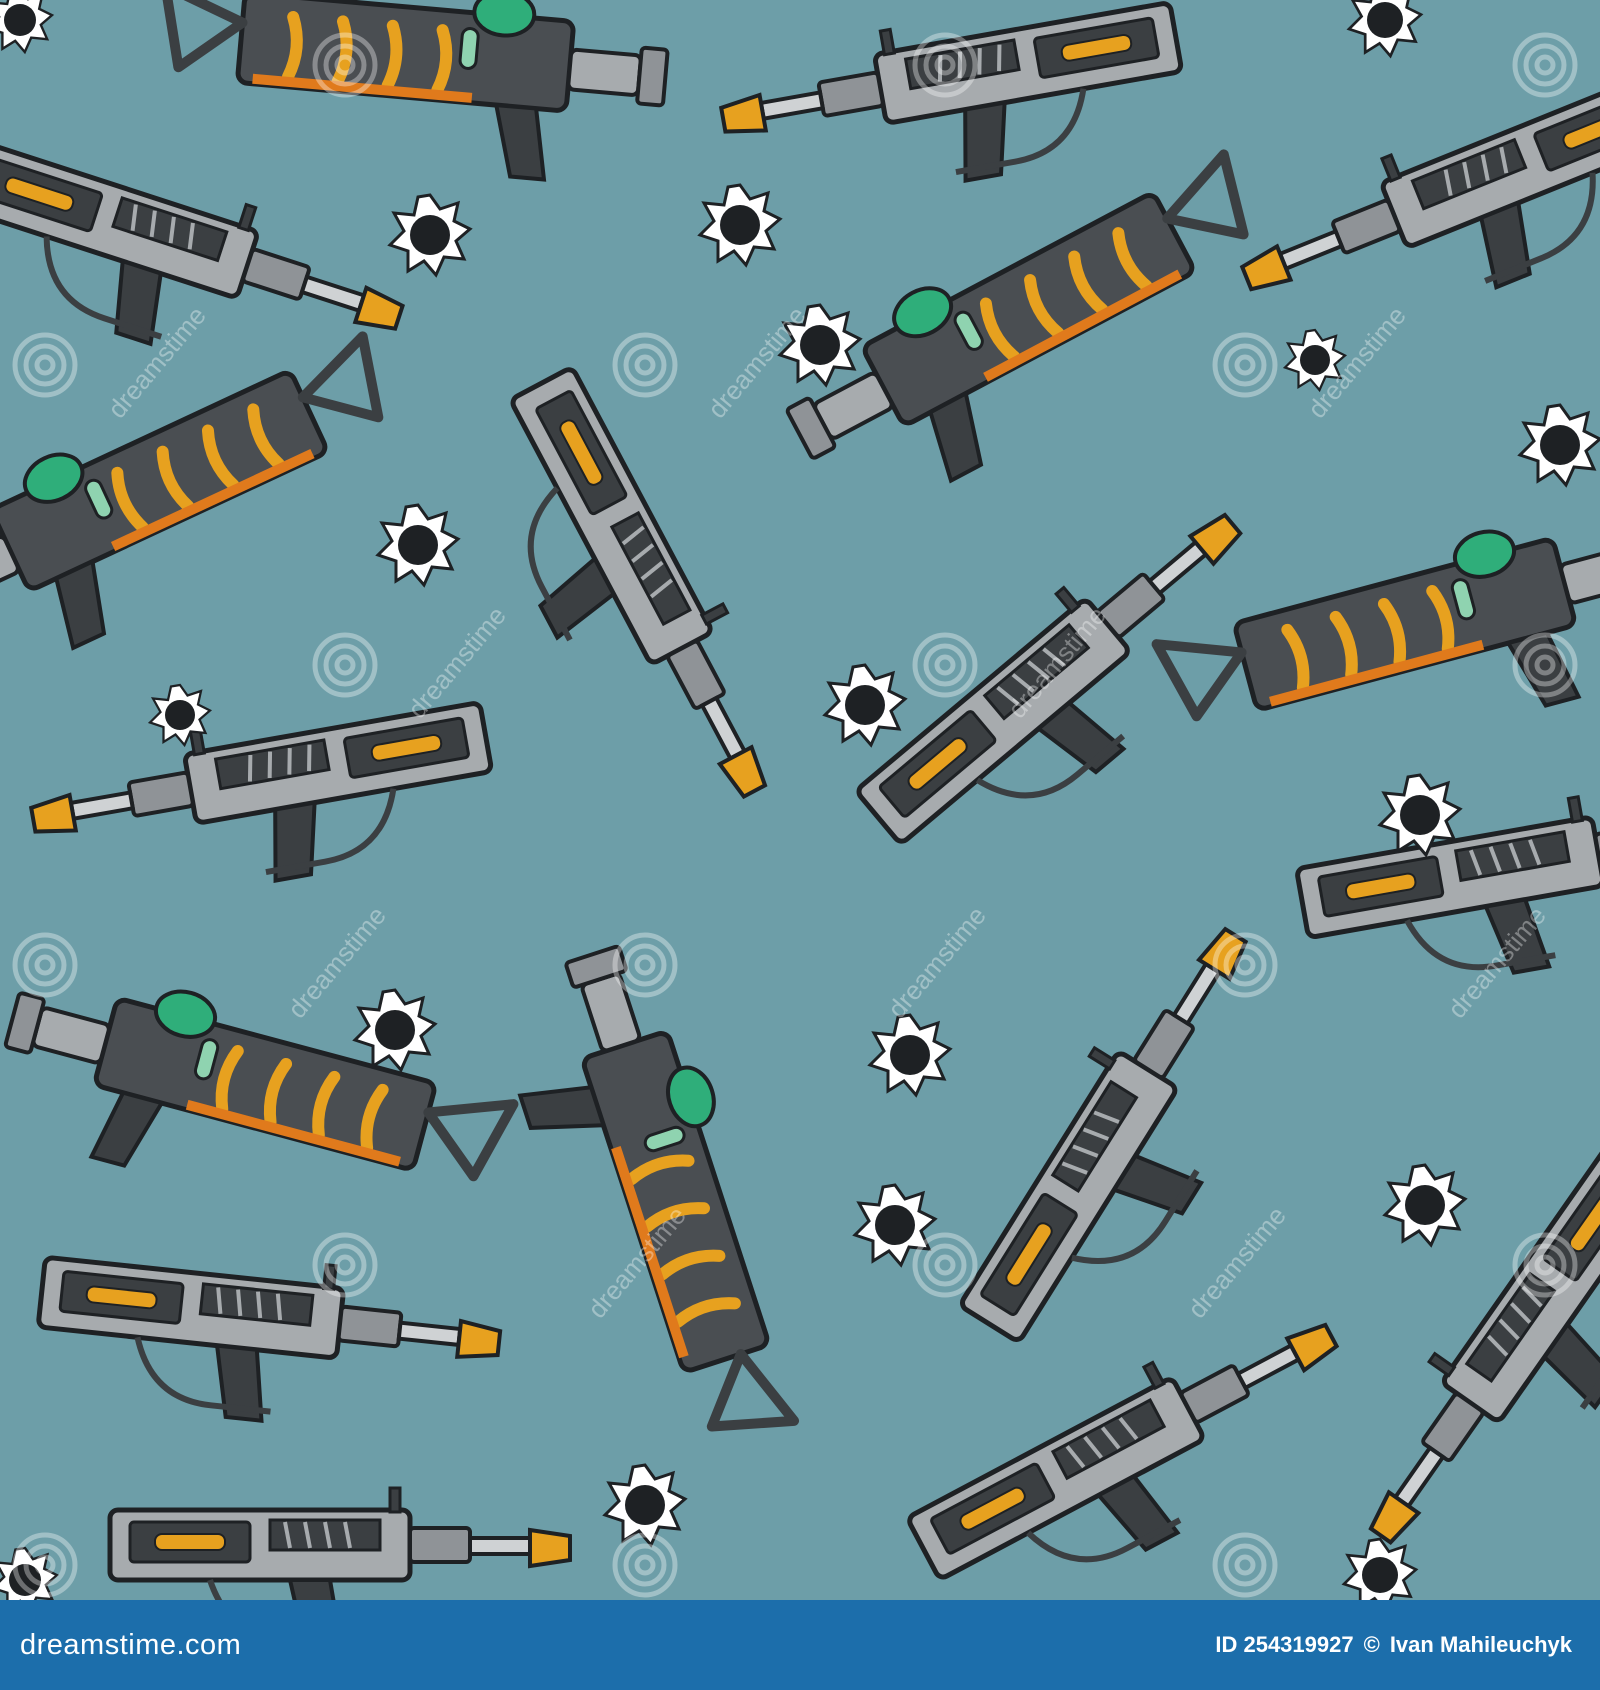  I want to click on author-name: Ivan Mahileuchyk, so click(1481, 1645).